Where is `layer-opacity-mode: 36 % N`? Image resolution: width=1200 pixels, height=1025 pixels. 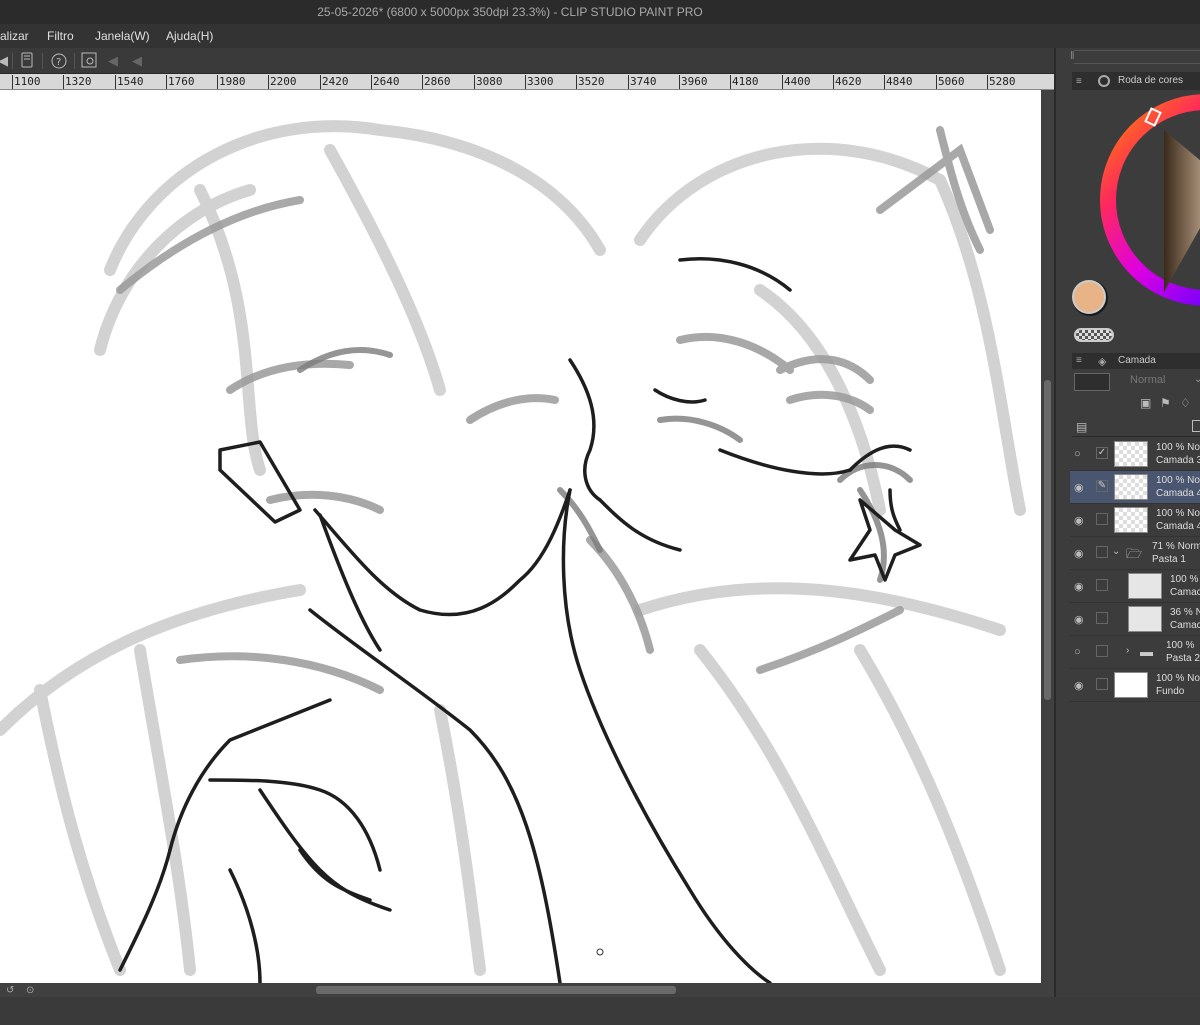 layer-opacity-mode: 36 % N is located at coordinates (1185, 612).